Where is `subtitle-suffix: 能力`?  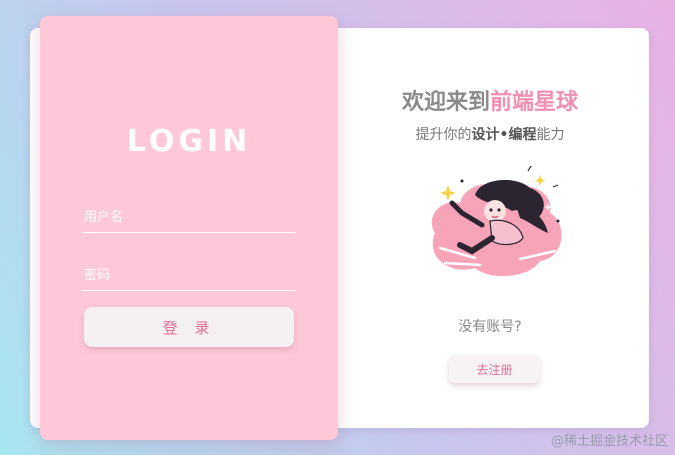
subtitle-suffix: 能力 is located at coordinates (550, 135).